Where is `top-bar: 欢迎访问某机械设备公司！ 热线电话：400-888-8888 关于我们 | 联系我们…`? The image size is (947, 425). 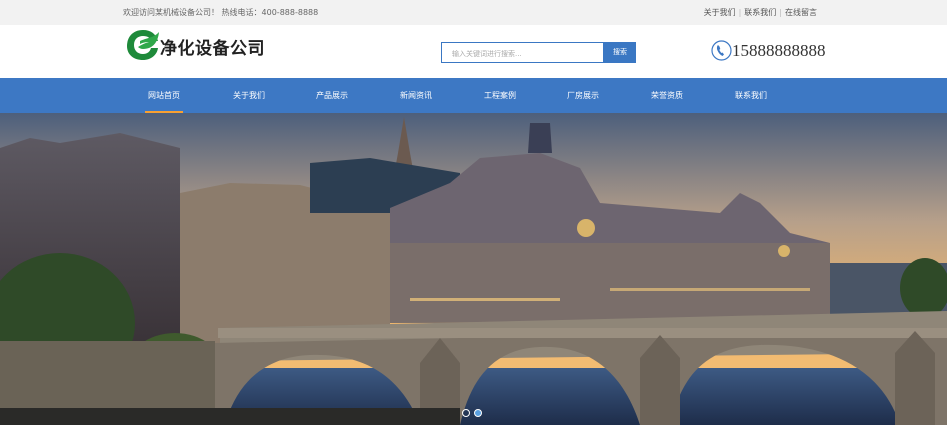 top-bar: 欢迎访问某机械设备公司！ 热线电话：400-888-8888 关于我们 | 联系我们… is located at coordinates (473, 12).